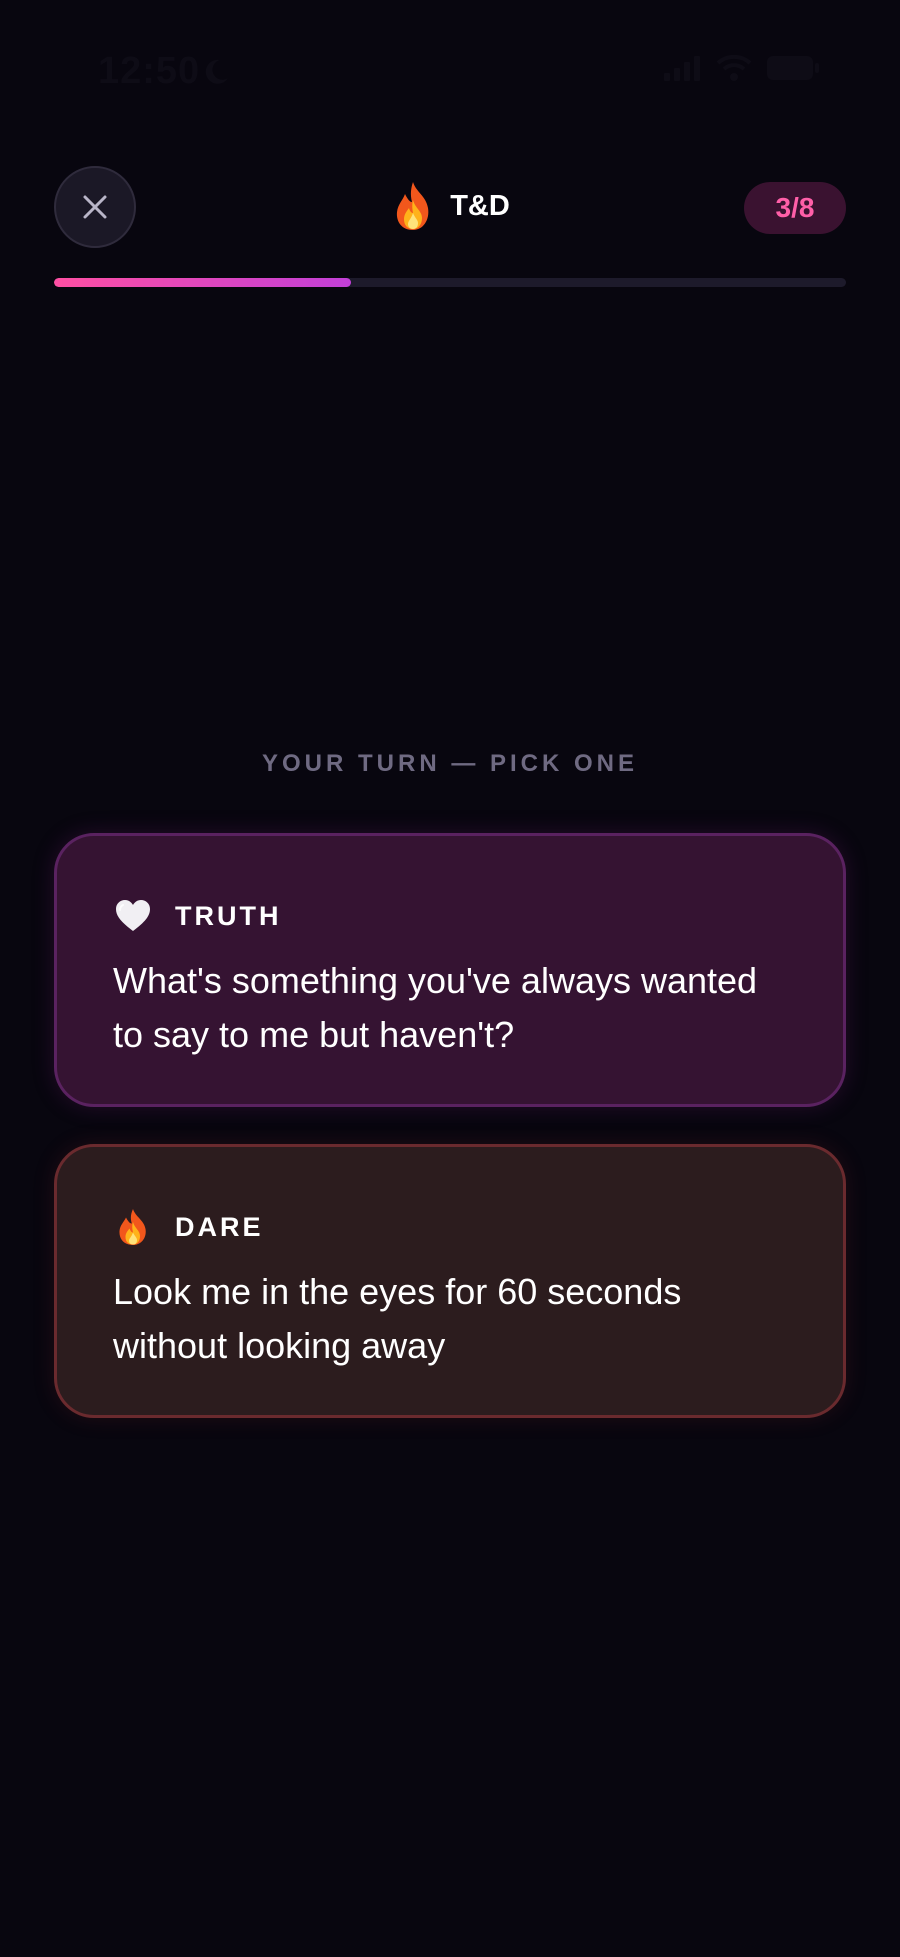  I want to click on white-heart-icon, so click(133, 915).